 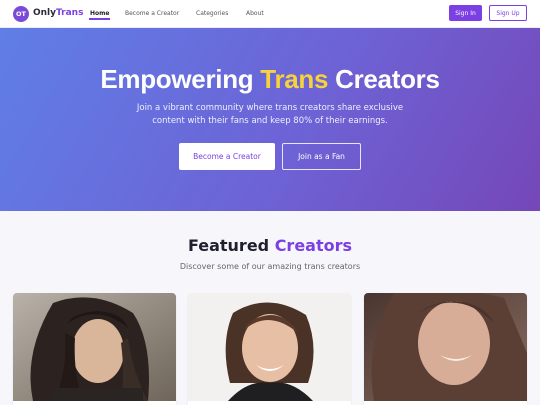 I want to click on hero-title-highlight: Trans, so click(x=294, y=79).